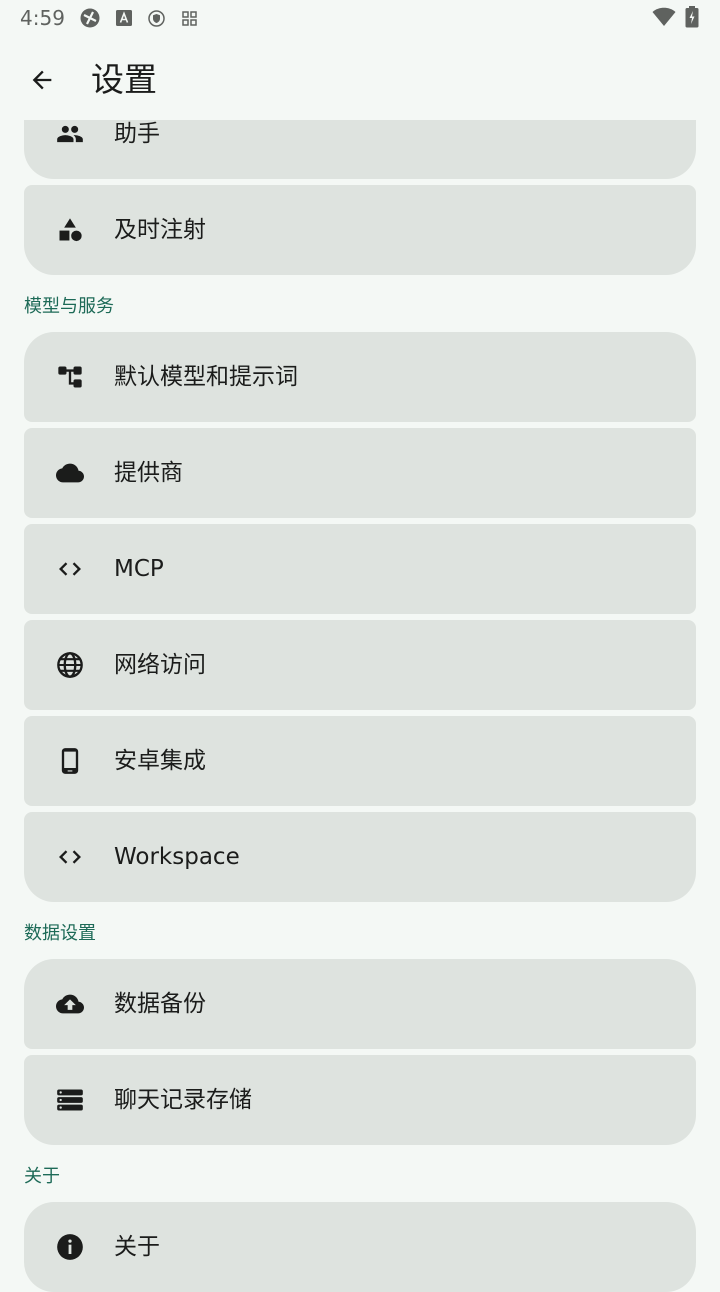  Describe the element at coordinates (70, 1247) in the screenshot. I see `info-icon` at that location.